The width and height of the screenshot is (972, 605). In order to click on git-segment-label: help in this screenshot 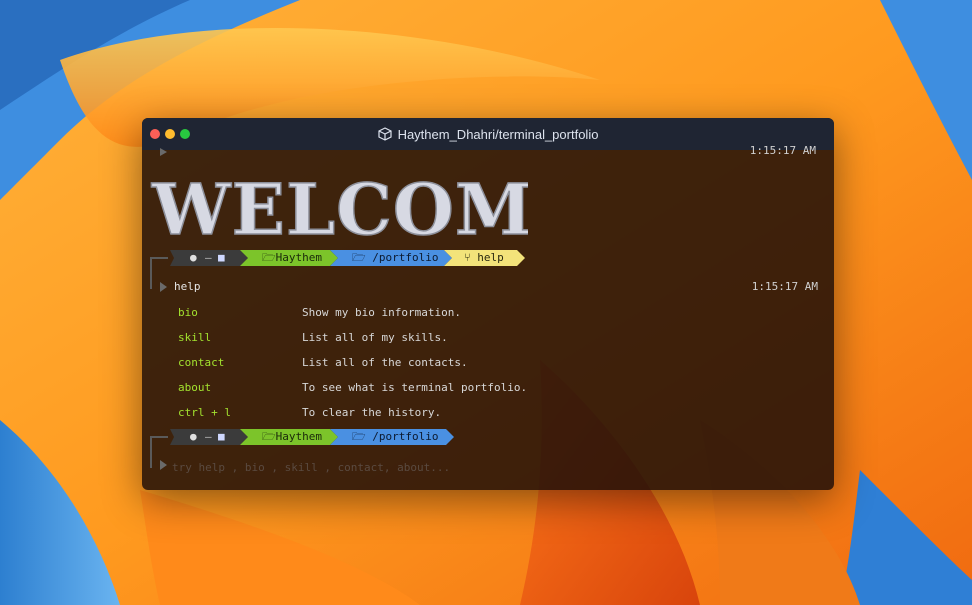, I will do `click(490, 257)`.